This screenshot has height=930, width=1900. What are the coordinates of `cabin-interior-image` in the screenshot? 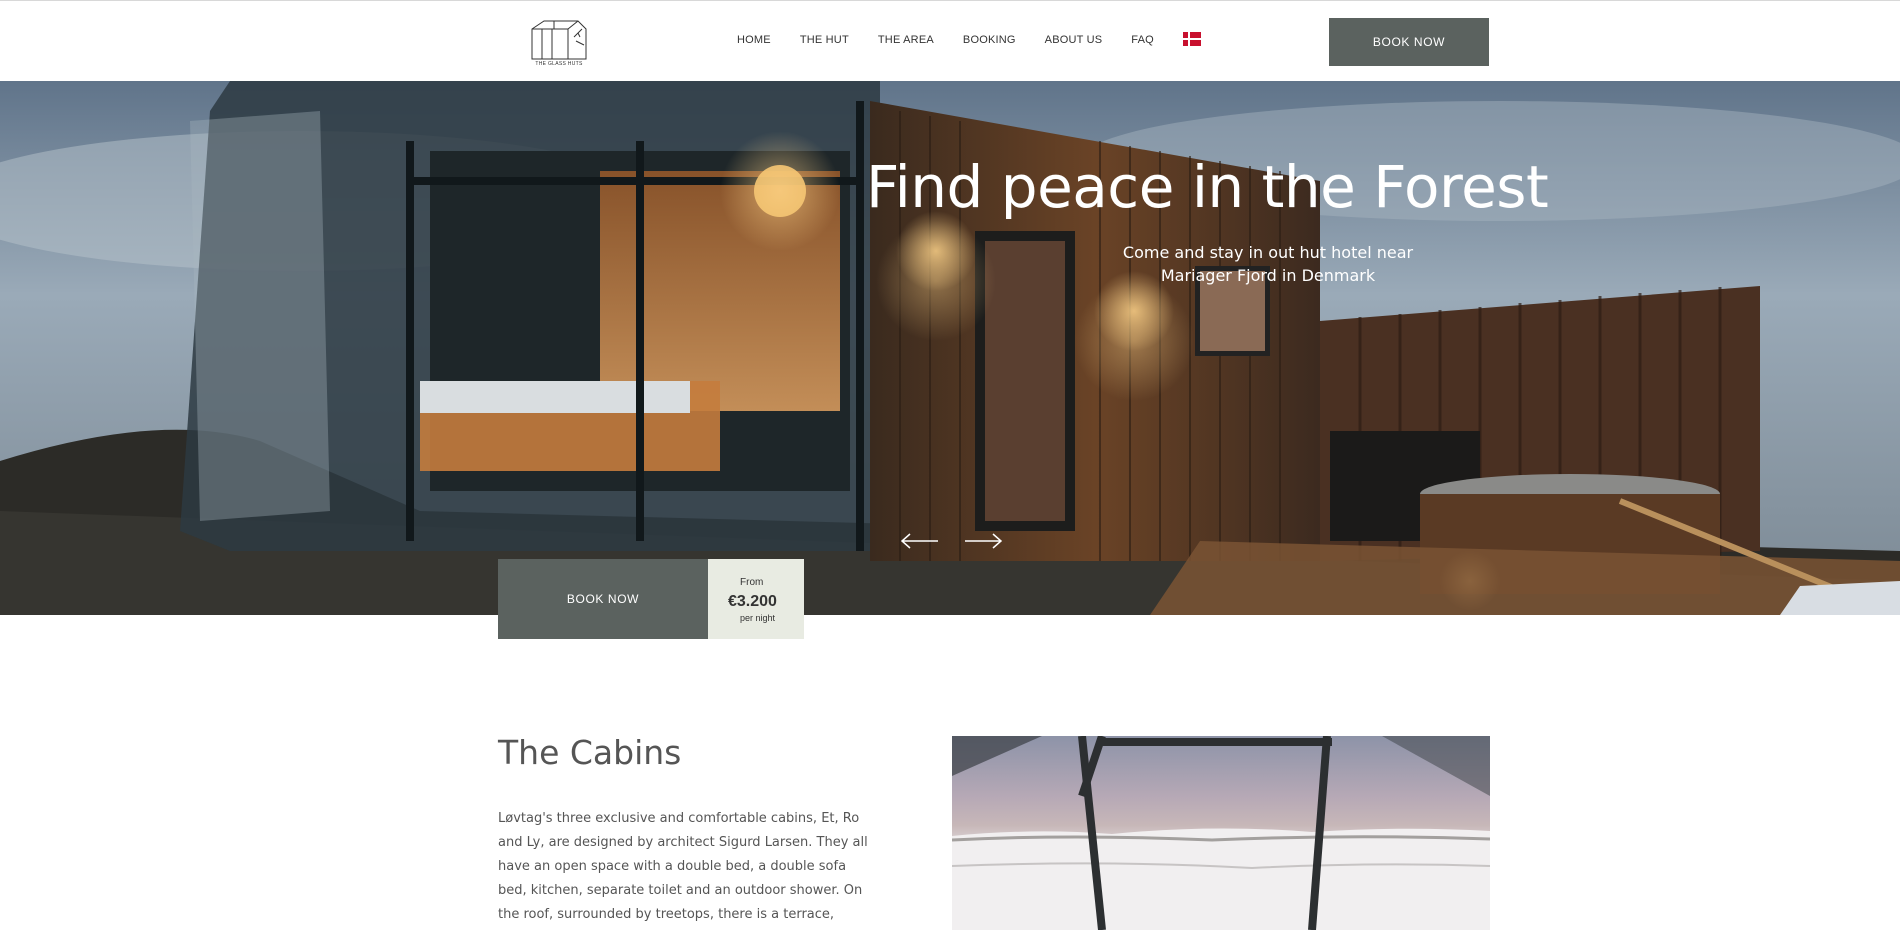 It's located at (1221, 833).